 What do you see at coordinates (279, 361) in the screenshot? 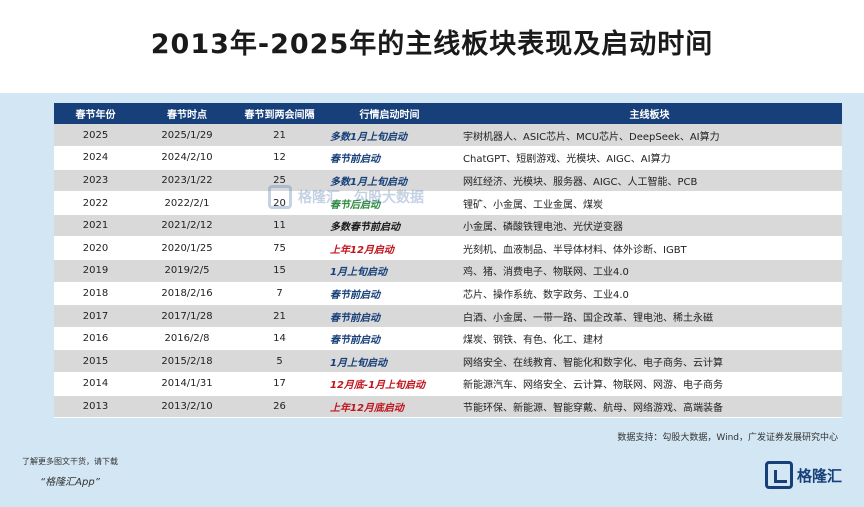
I see `cell-gap: 5` at bounding box center [279, 361].